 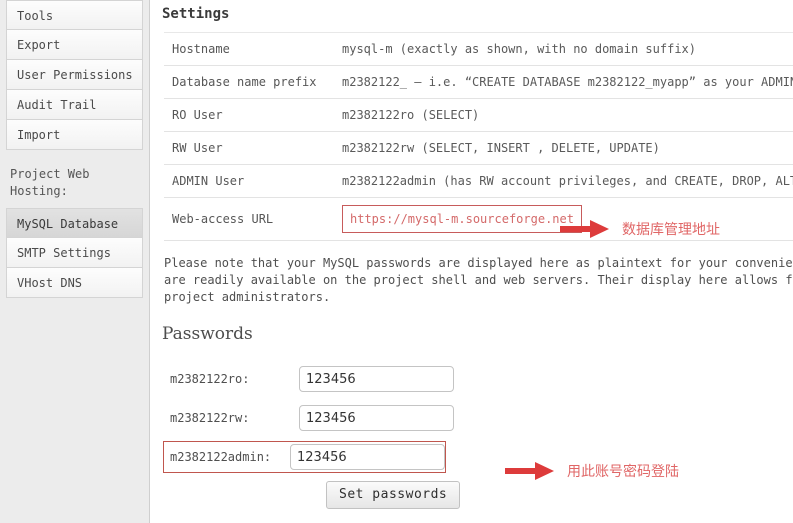 I want to click on sidebar-item-export: Export, so click(x=74, y=45).